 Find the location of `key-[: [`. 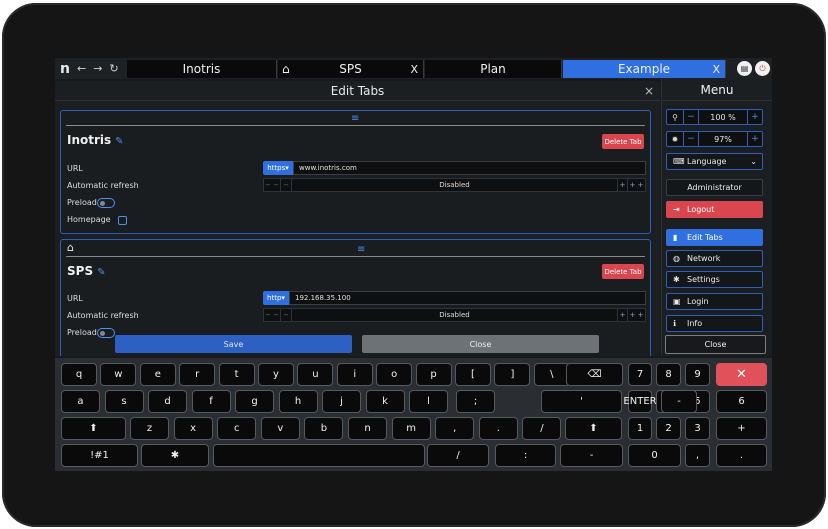

key-[: [ is located at coordinates (473, 374).